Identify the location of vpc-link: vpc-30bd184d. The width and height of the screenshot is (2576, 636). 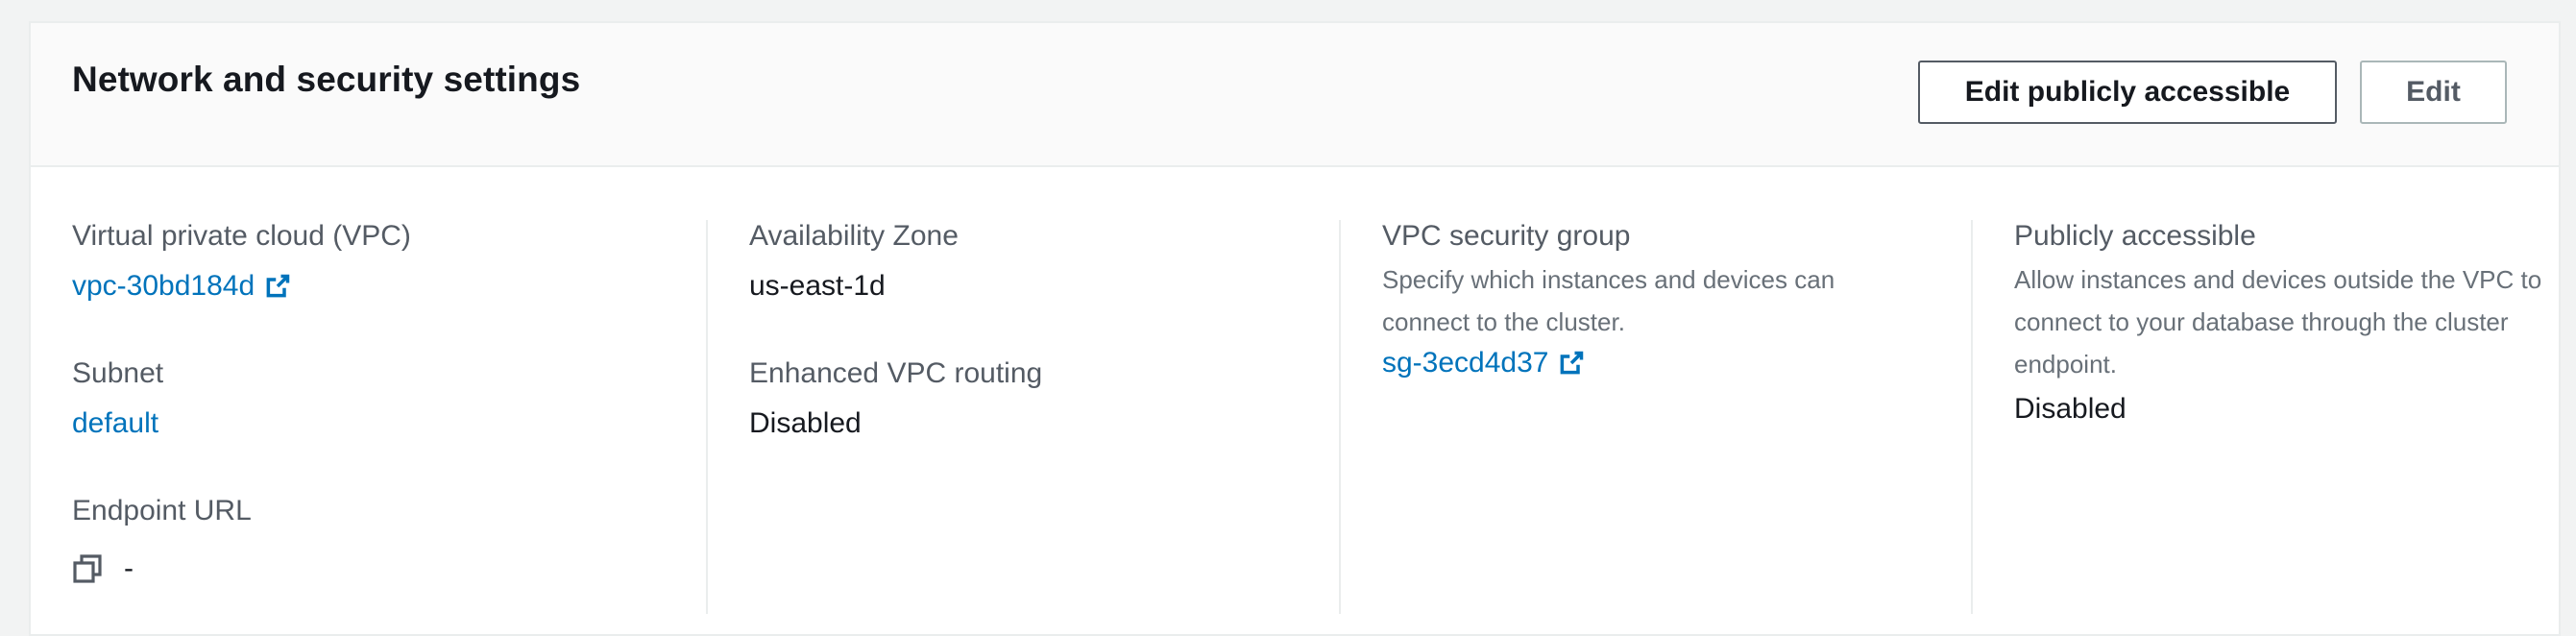
(181, 287).